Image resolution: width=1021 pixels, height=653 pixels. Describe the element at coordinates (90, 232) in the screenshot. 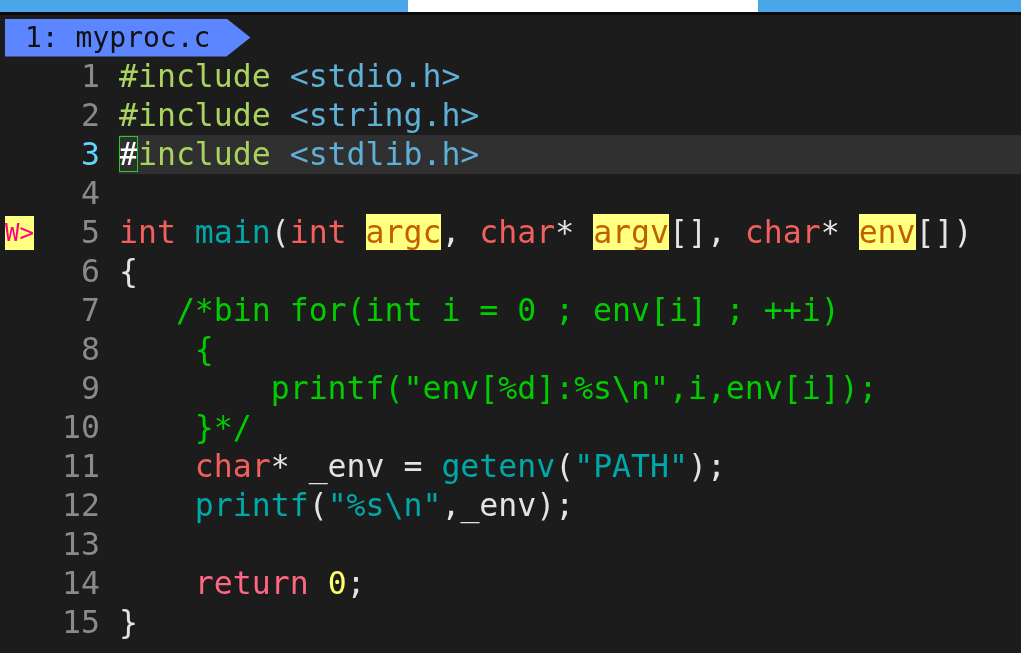

I see `line-number: 5` at that location.